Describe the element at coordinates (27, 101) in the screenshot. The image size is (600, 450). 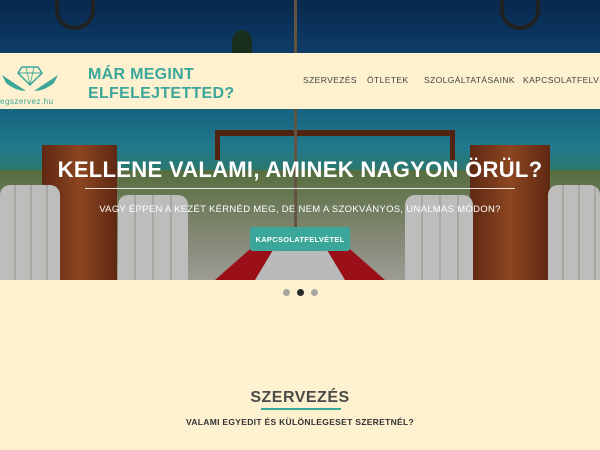
I see `logo-text: egszervez.hu` at that location.